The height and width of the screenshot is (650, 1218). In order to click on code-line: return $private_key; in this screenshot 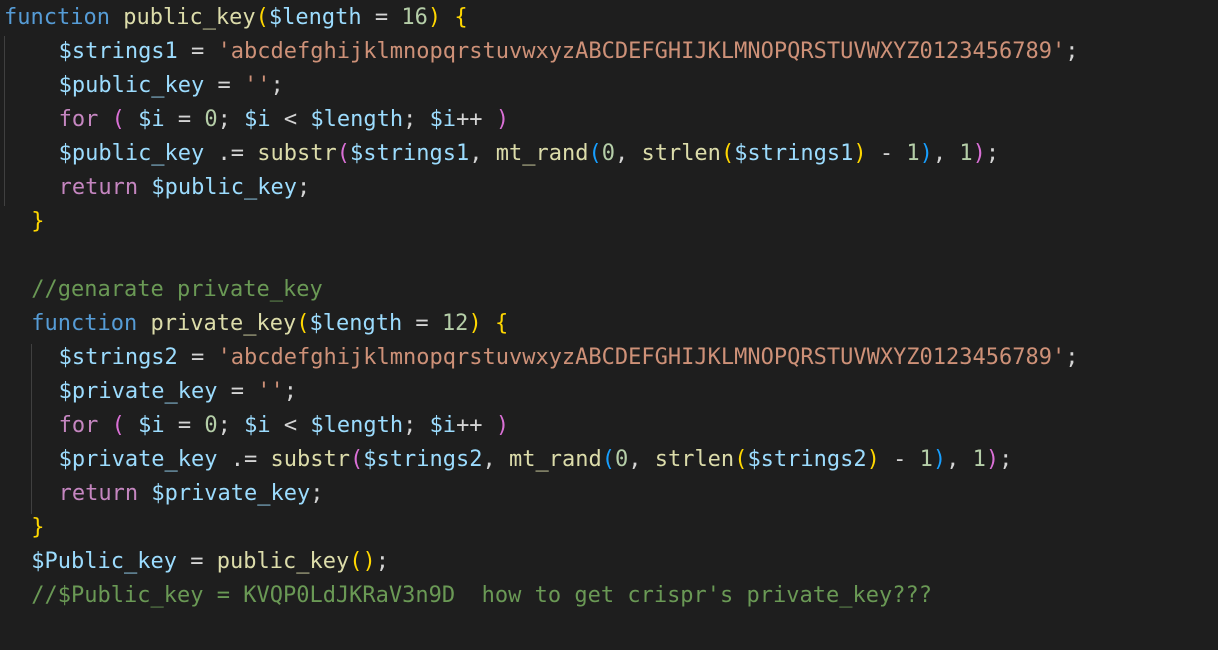, I will do `click(164, 494)`.